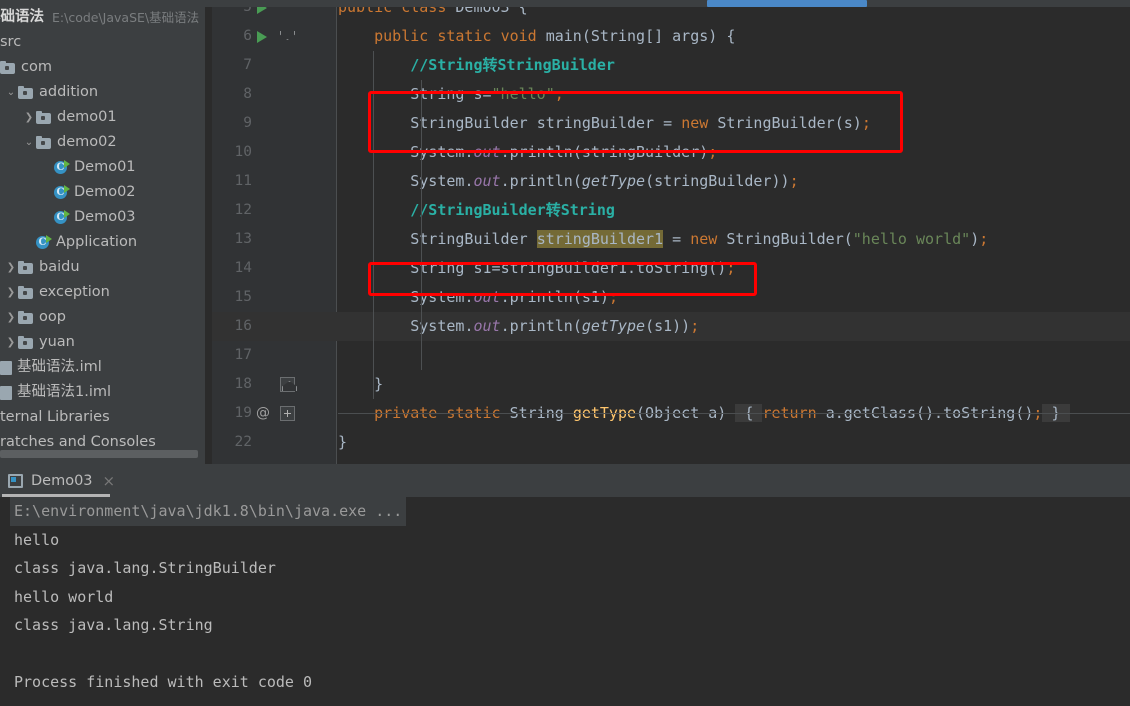  I want to click on horizontal-scrollbar-track, so click(671, 3).